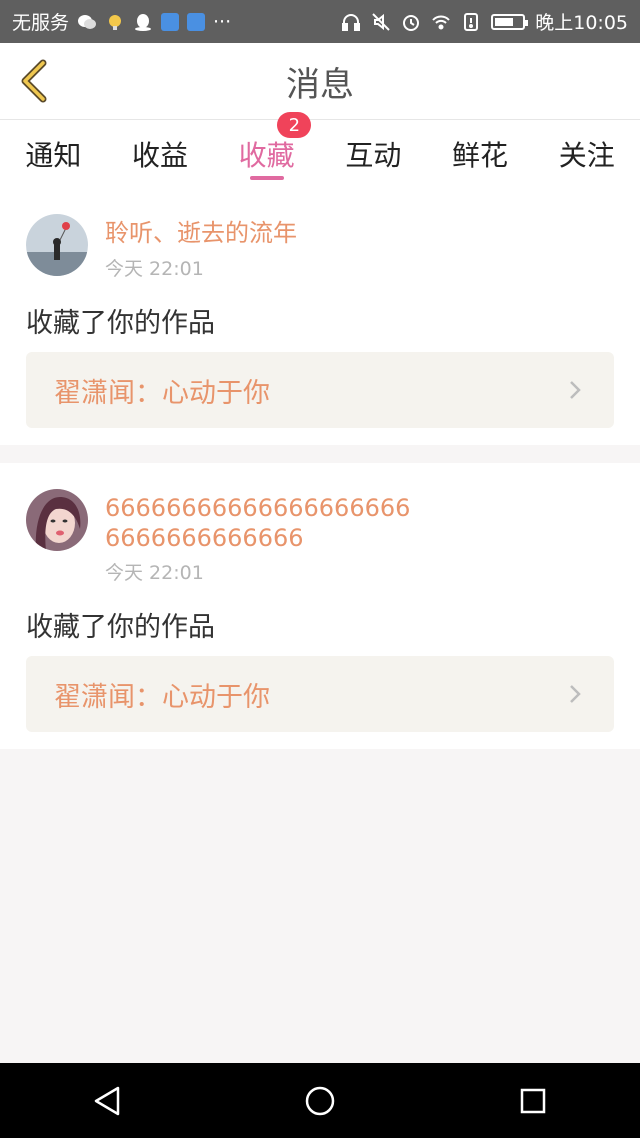  I want to click on tab-label: 鲜花, so click(480, 155).